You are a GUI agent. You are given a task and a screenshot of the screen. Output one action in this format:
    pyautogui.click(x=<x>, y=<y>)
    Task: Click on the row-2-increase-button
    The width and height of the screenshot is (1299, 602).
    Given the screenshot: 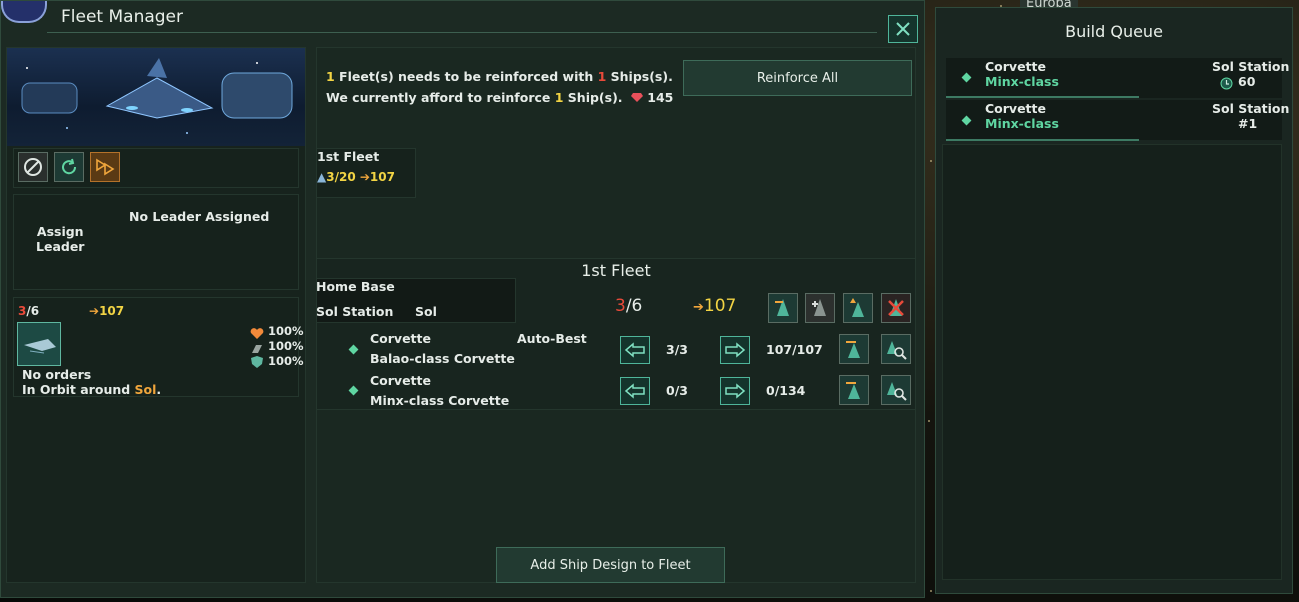 What is the action you would take?
    pyautogui.click(x=735, y=391)
    